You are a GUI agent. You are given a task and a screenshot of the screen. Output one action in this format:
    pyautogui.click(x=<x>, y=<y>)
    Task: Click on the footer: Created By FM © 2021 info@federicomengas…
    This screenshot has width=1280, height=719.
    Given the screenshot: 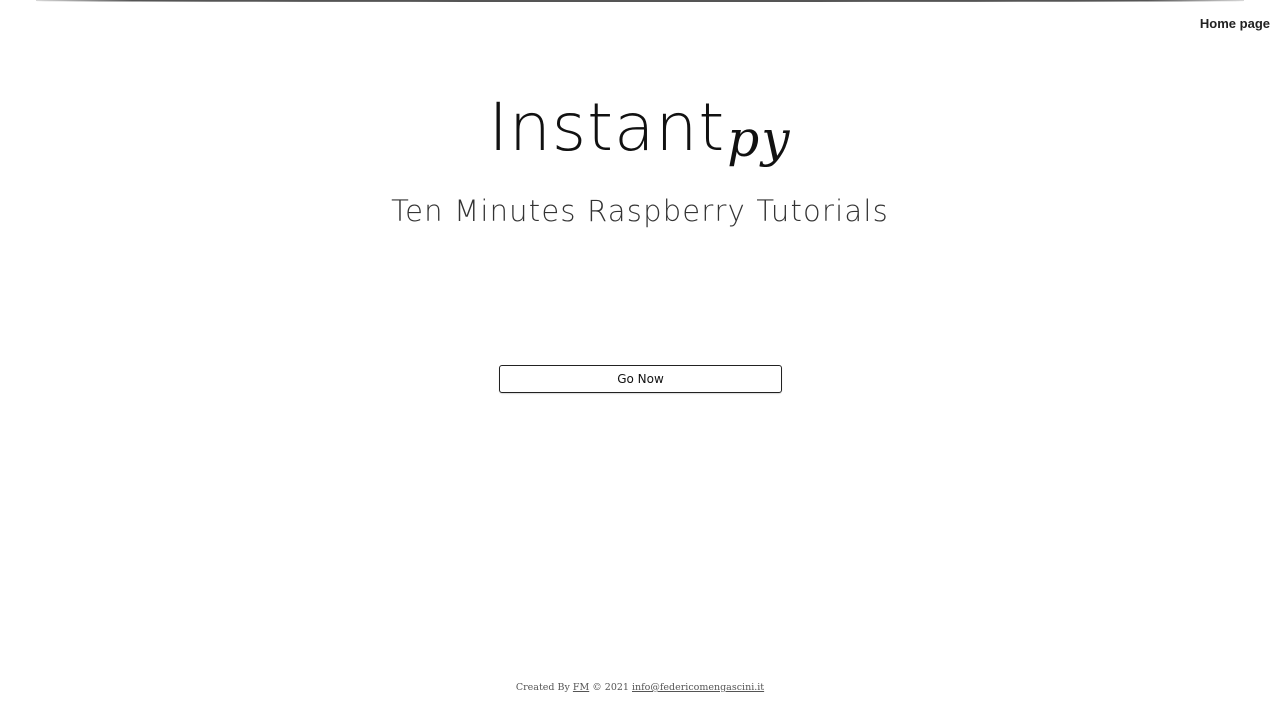 What is the action you would take?
    pyautogui.click(x=640, y=687)
    